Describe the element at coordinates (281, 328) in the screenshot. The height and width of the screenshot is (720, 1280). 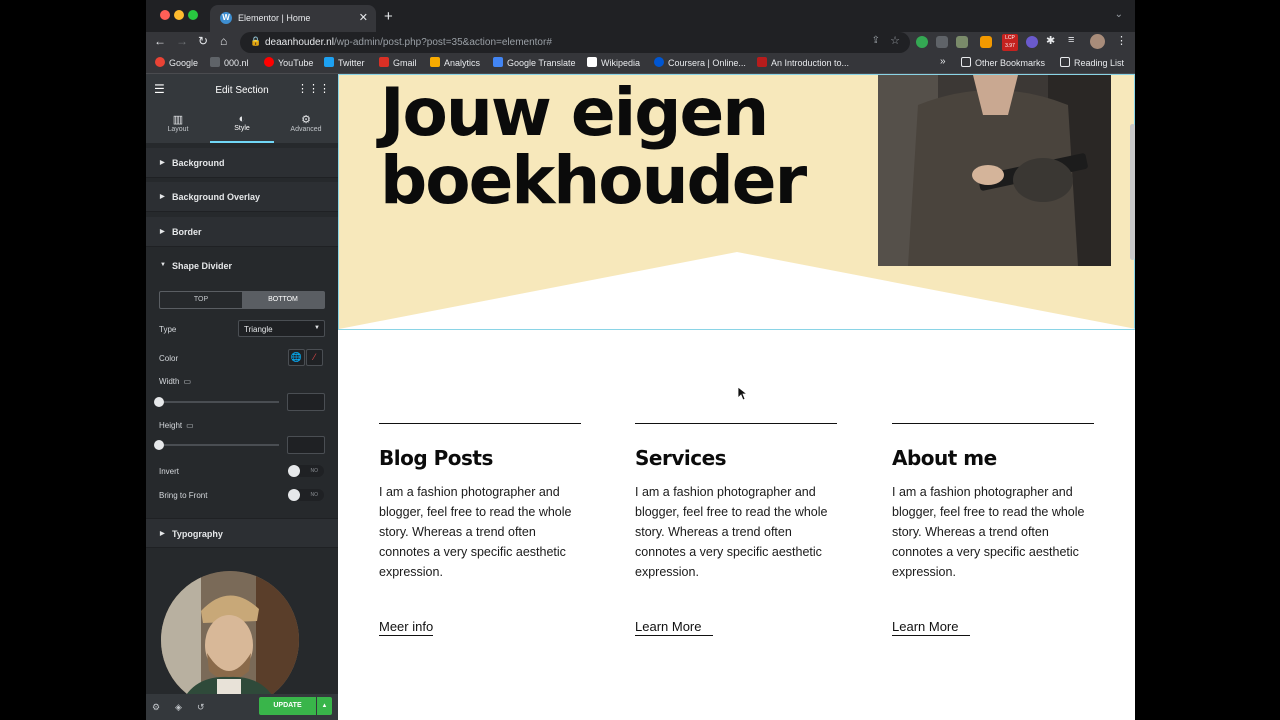
I see `divider-type-select: Triangle ▼` at that location.